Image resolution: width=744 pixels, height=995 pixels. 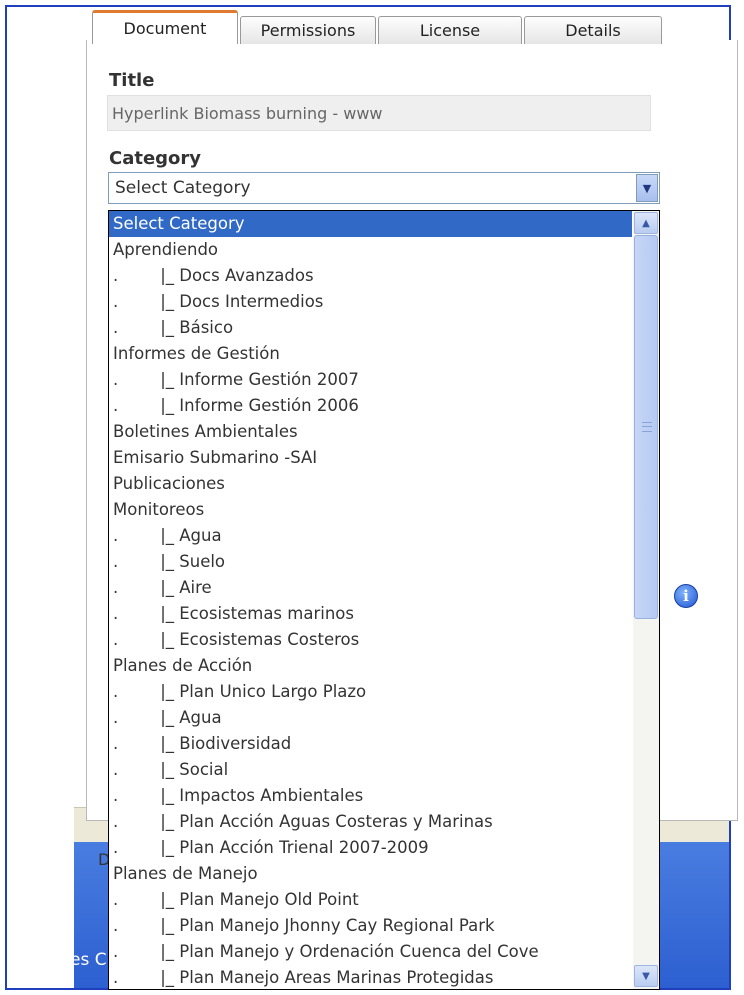 What do you see at coordinates (370, 250) in the screenshot?
I see `category-option: Aprendiendo` at bounding box center [370, 250].